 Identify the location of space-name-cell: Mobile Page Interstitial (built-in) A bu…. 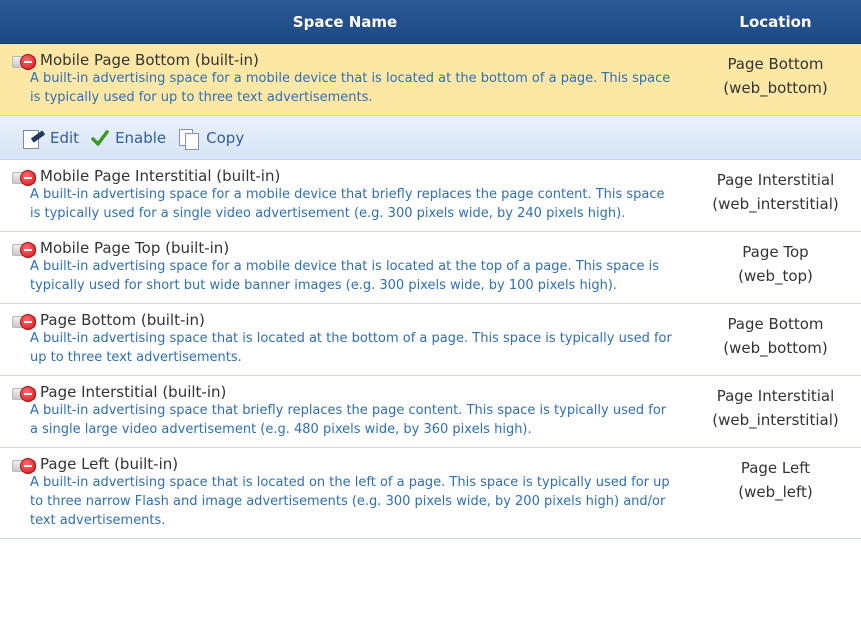
(345, 195).